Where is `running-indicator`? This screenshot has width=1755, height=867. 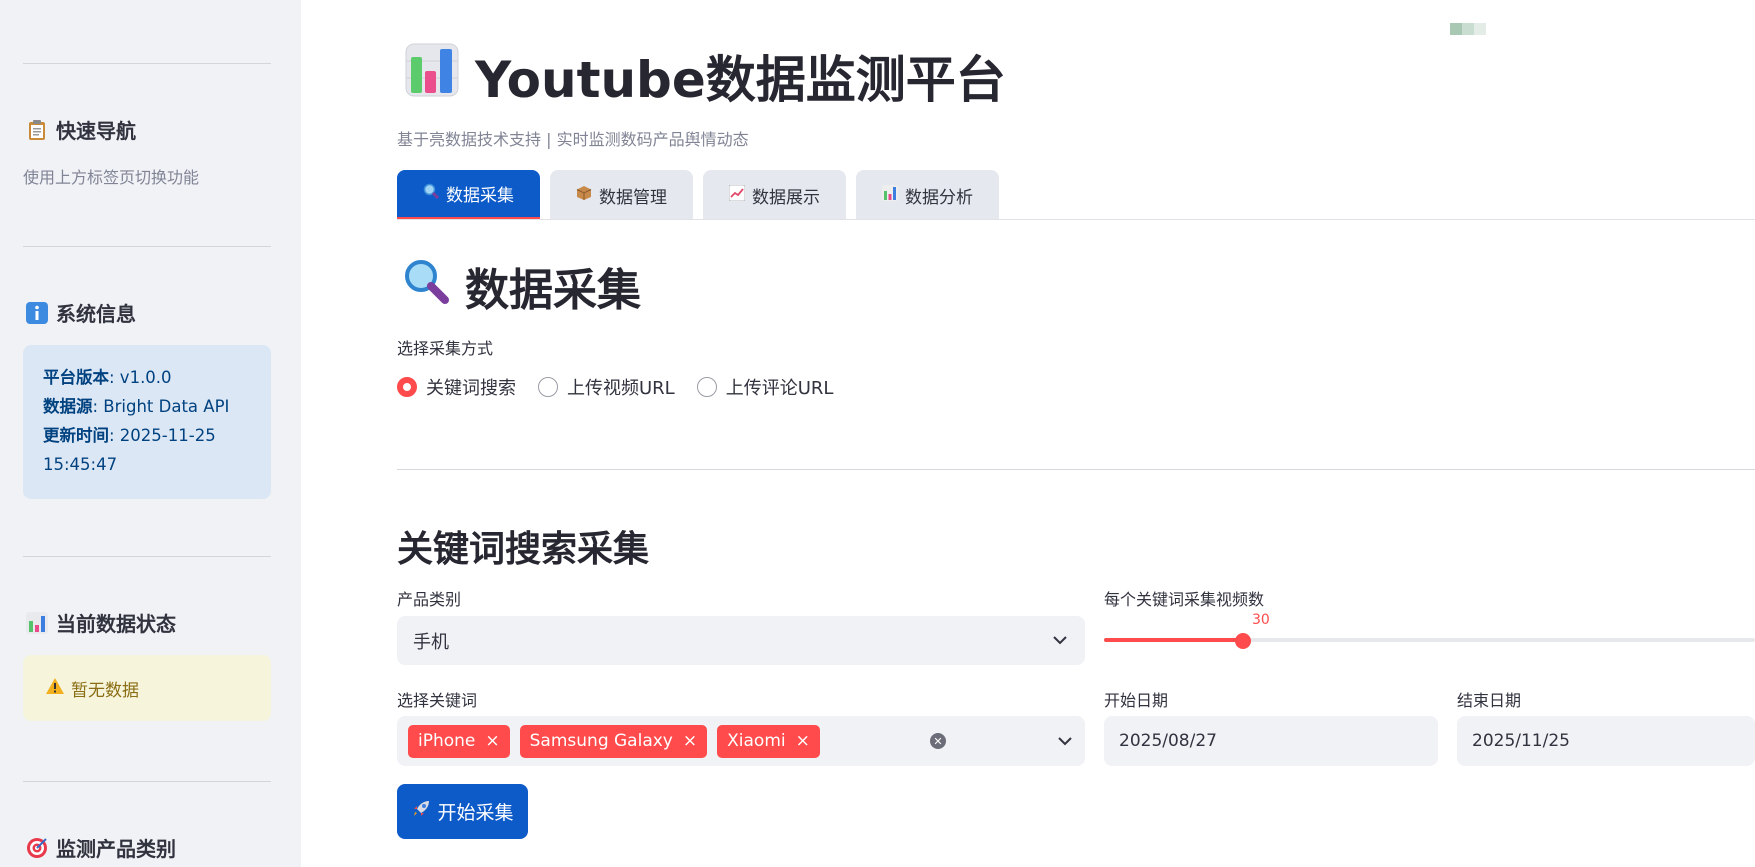 running-indicator is located at coordinates (1469, 29).